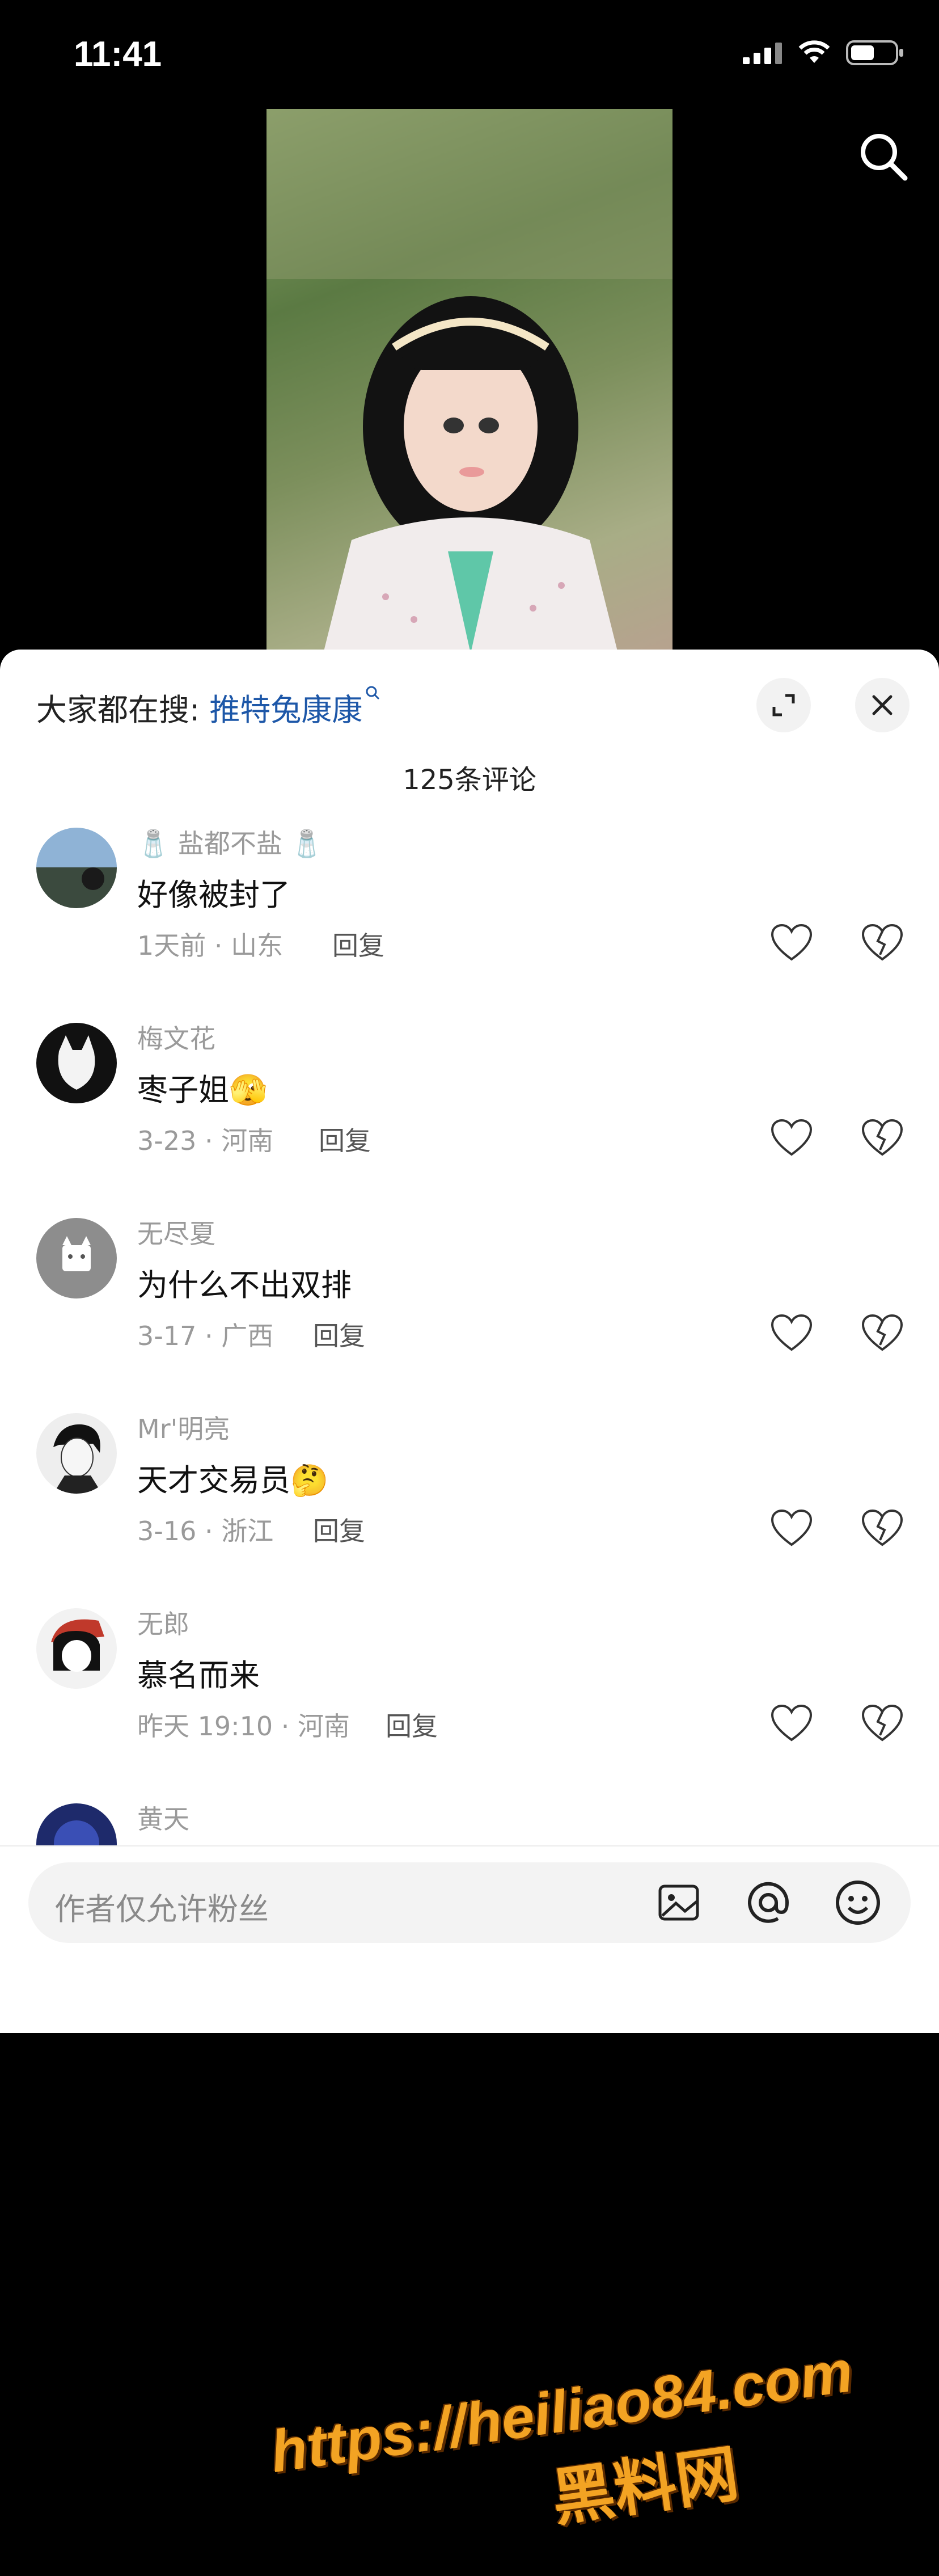 The height and width of the screenshot is (2576, 939). I want to click on comment-text: 好像被封了, so click(213, 895).